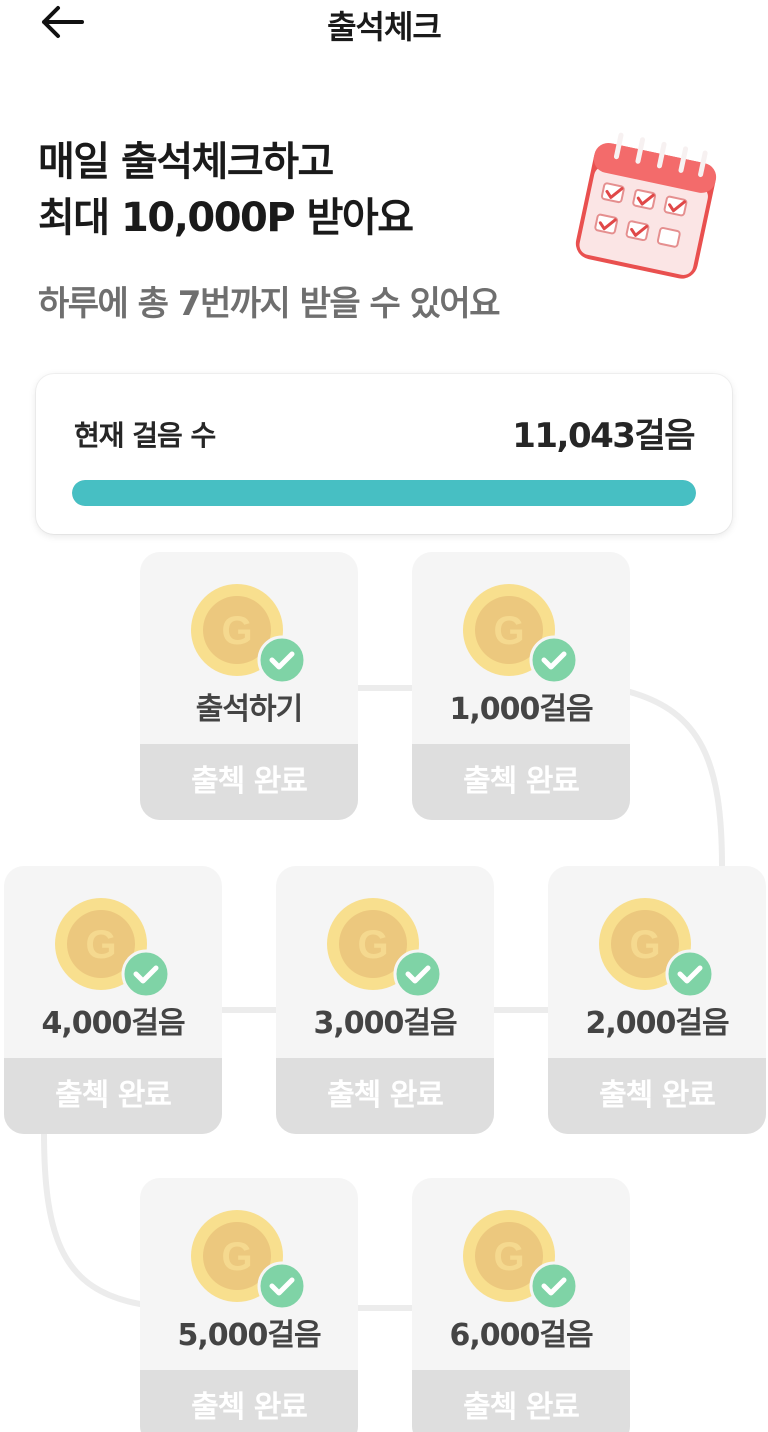 Image resolution: width=768 pixels, height=1432 pixels. Describe the element at coordinates (113, 1023) in the screenshot. I see `reward-label: 4,000걸음` at that location.